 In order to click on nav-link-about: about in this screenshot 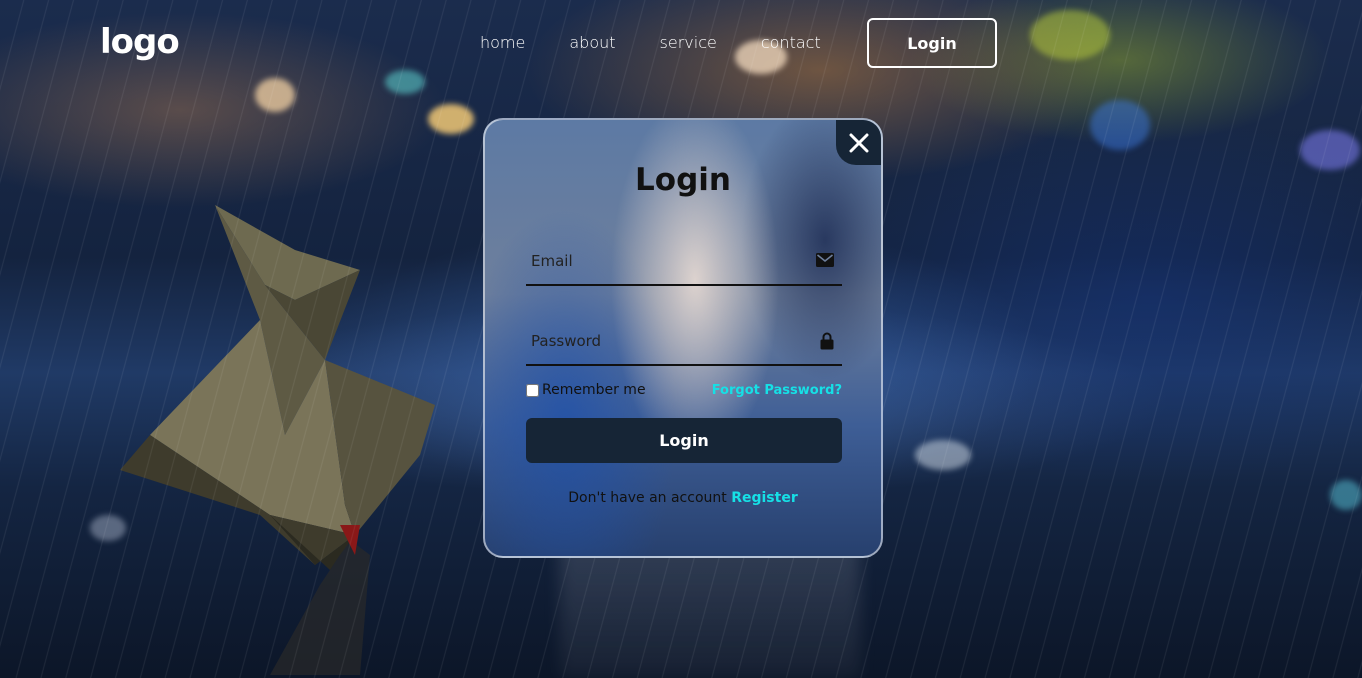, I will do `click(592, 42)`.